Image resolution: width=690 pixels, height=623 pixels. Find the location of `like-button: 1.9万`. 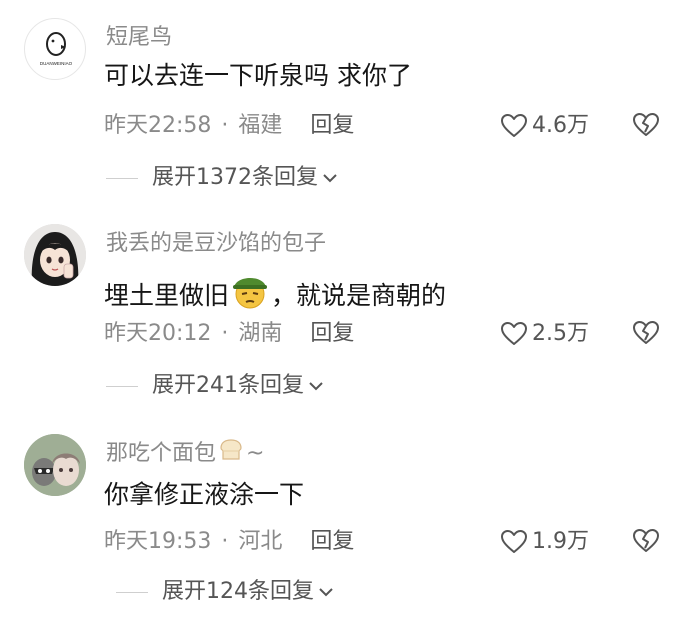

like-button: 1.9万 is located at coordinates (544, 542).